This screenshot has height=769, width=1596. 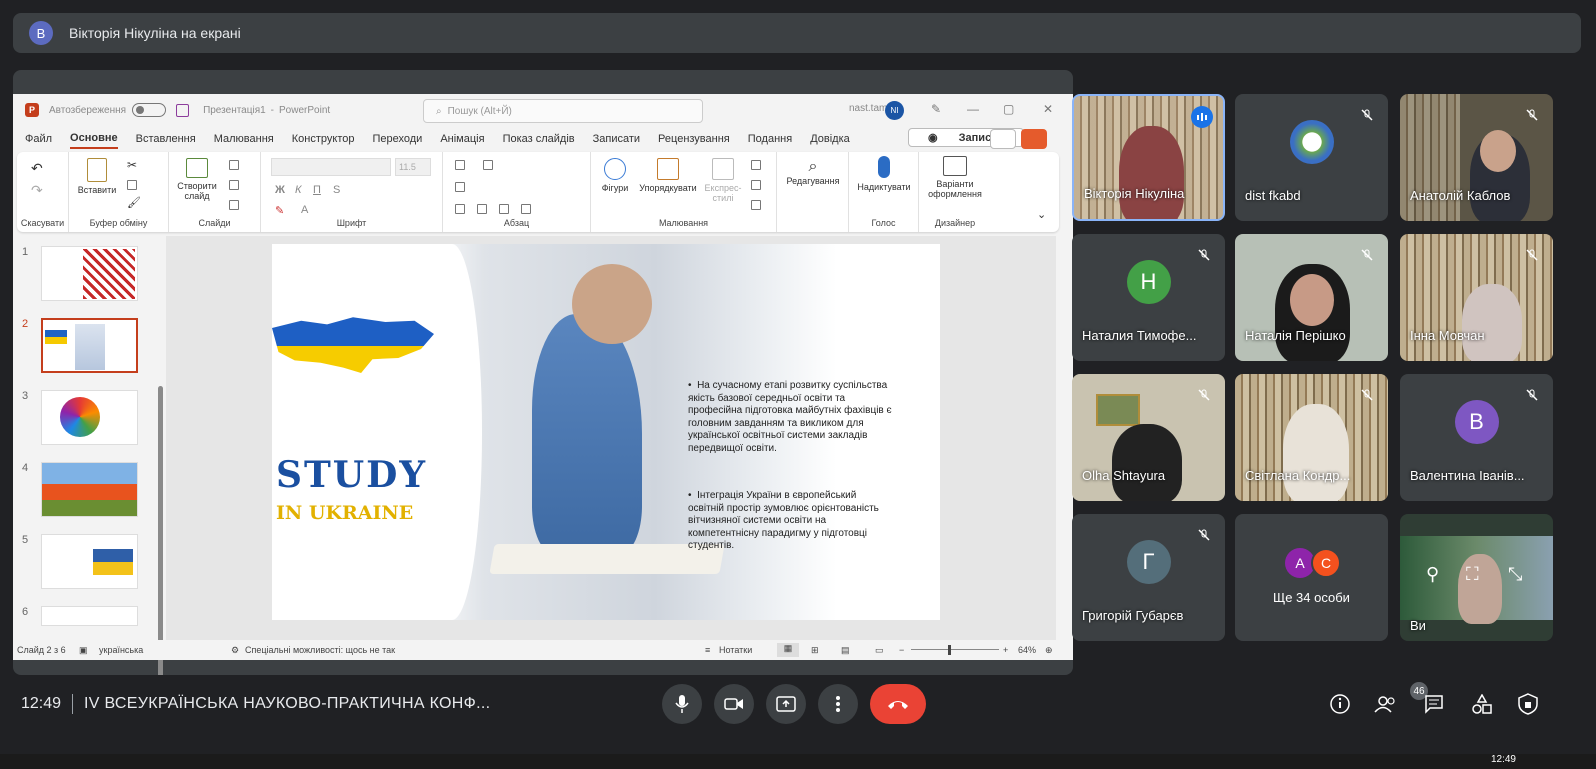 I want to click on close-icon: ✕, so click(x=1048, y=109).